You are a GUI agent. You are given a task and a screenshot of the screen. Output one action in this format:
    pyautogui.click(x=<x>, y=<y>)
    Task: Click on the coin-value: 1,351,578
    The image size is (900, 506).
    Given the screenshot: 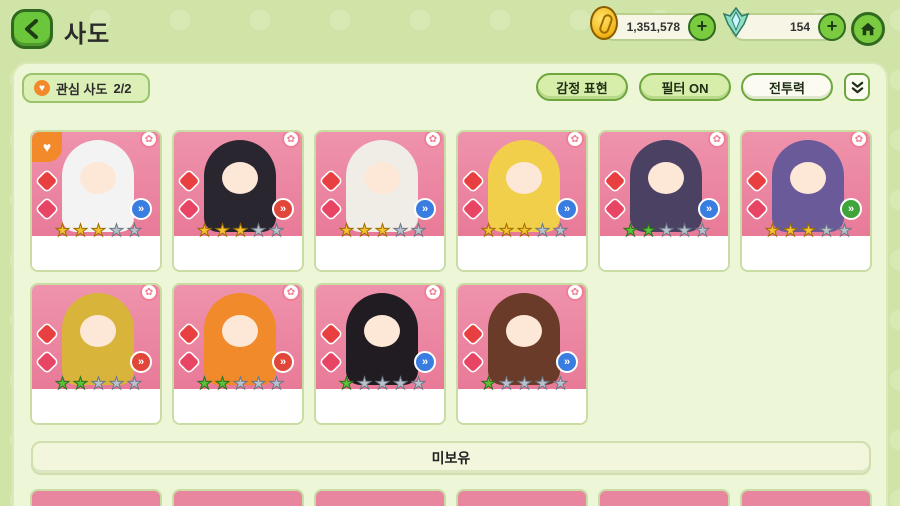 What is the action you would take?
    pyautogui.click(x=653, y=27)
    